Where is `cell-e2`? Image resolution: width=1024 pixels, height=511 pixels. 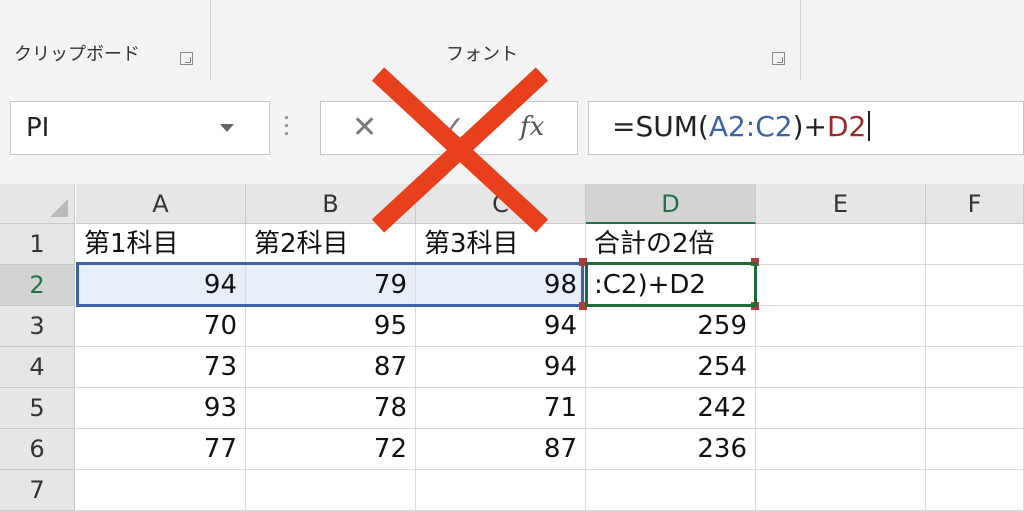 cell-e2 is located at coordinates (841, 285).